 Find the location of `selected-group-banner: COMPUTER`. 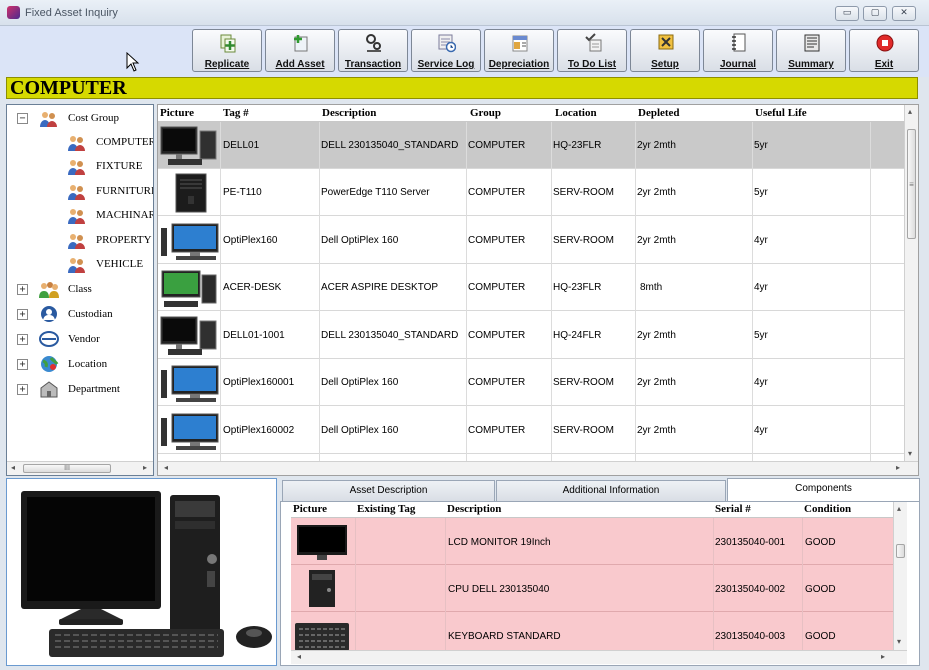

selected-group-banner: COMPUTER is located at coordinates (462, 88).